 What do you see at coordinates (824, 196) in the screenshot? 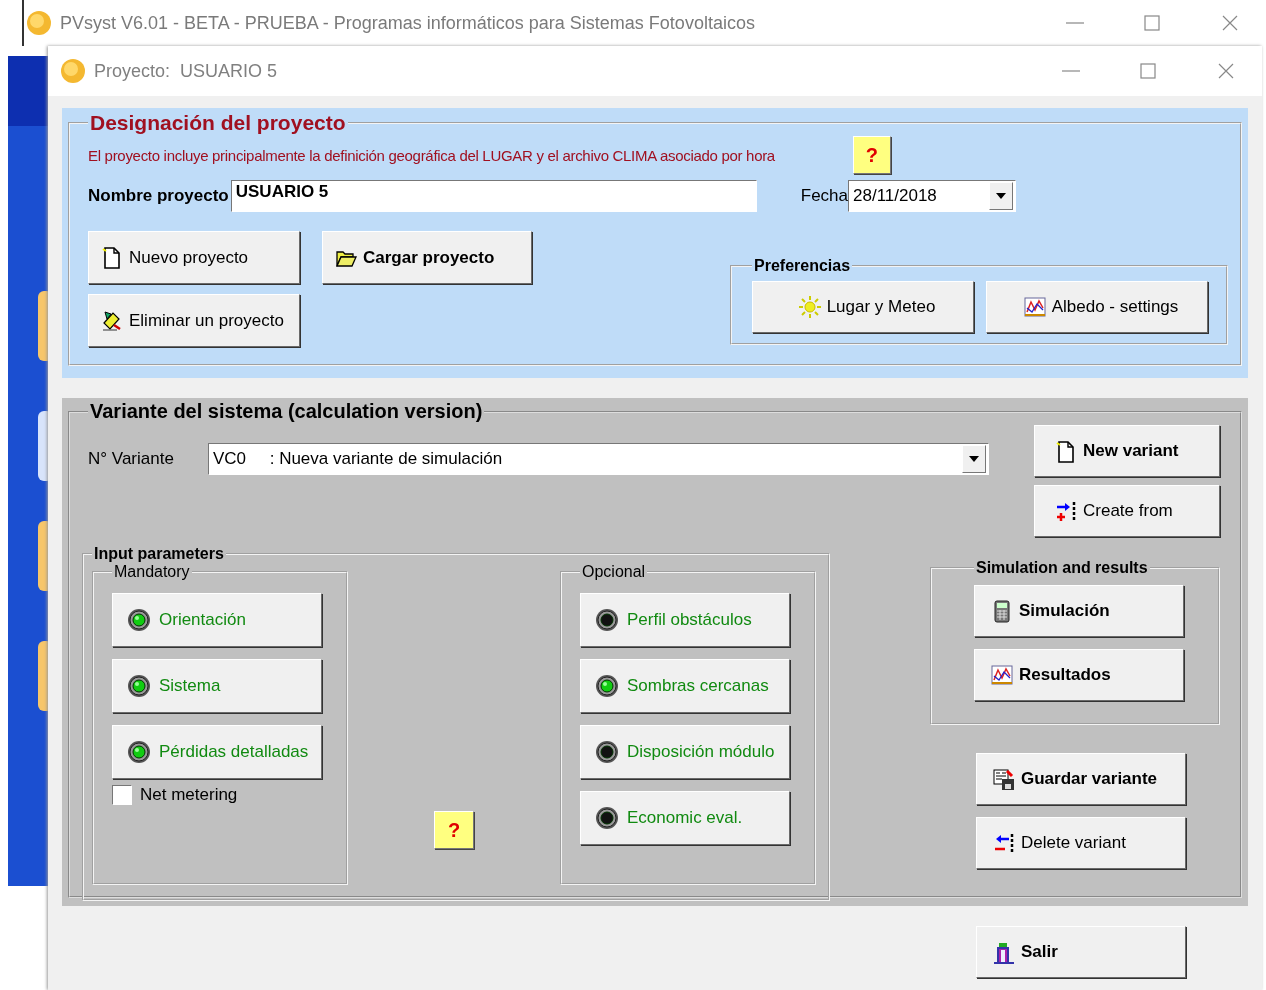
I see `field-label: Fecha` at bounding box center [824, 196].